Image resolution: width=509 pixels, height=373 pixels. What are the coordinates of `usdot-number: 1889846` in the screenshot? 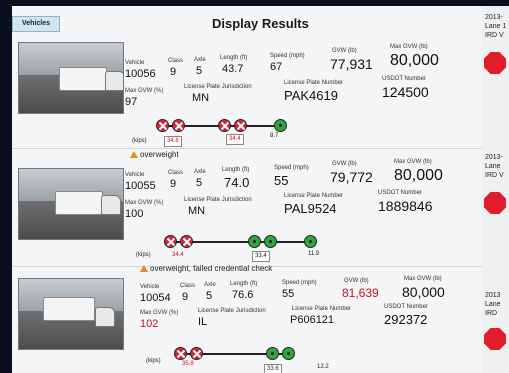 It's located at (405, 206).